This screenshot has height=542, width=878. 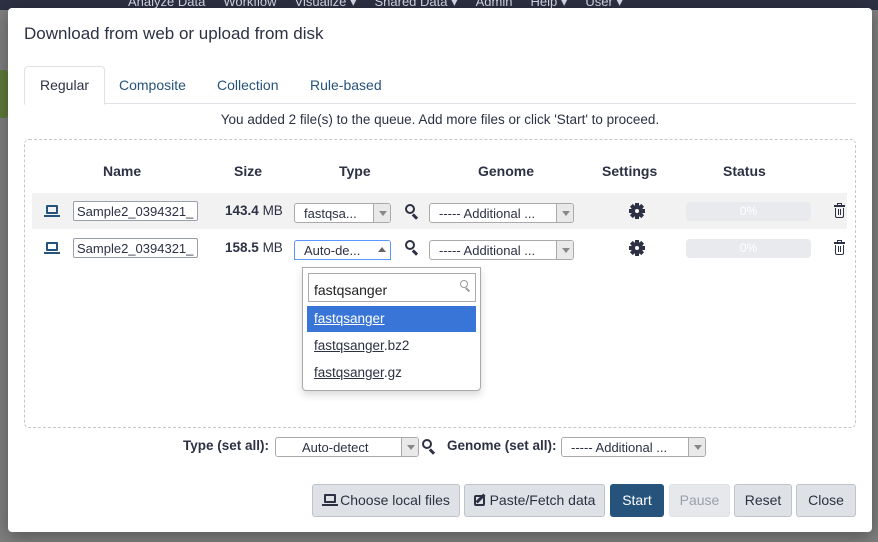 What do you see at coordinates (122, 171) in the screenshot?
I see `header-name: Name` at bounding box center [122, 171].